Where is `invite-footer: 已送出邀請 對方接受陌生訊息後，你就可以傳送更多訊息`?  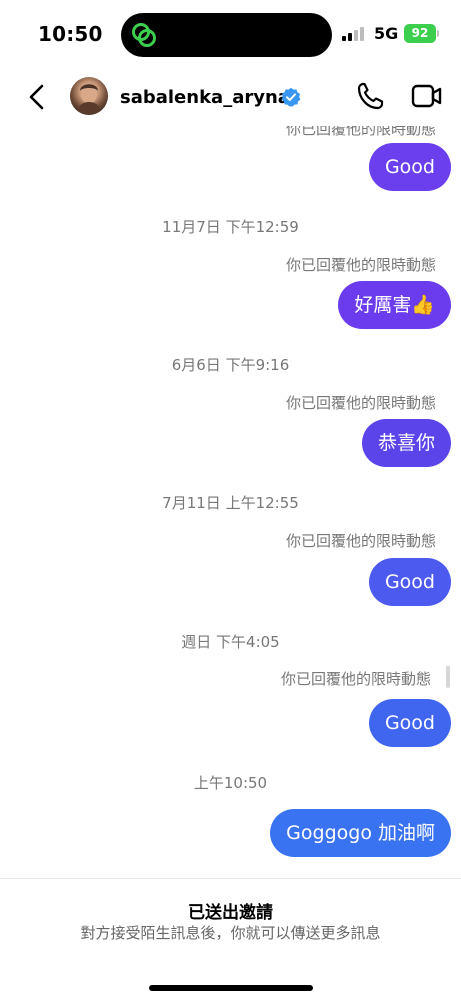
invite-footer: 已送出邀請 對方接受陌生訊息後，你就可以傳送更多訊息 is located at coordinates (230, 939).